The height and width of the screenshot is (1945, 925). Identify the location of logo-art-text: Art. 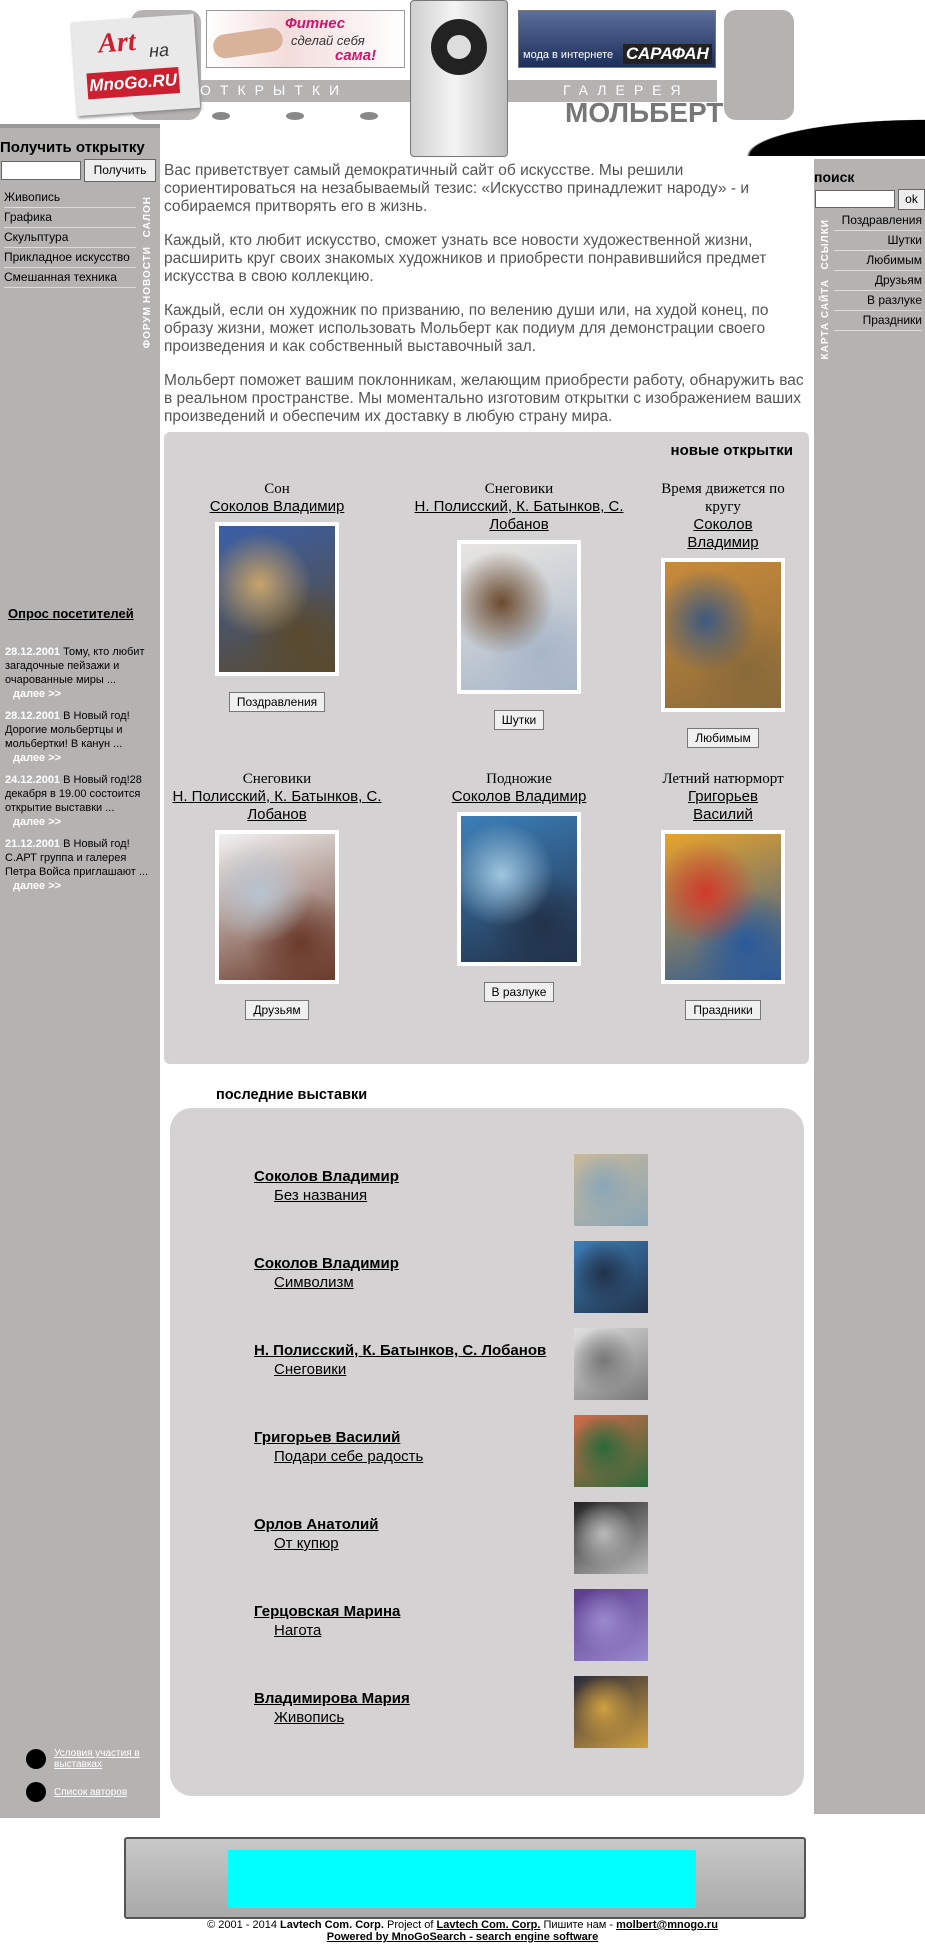
(117, 42).